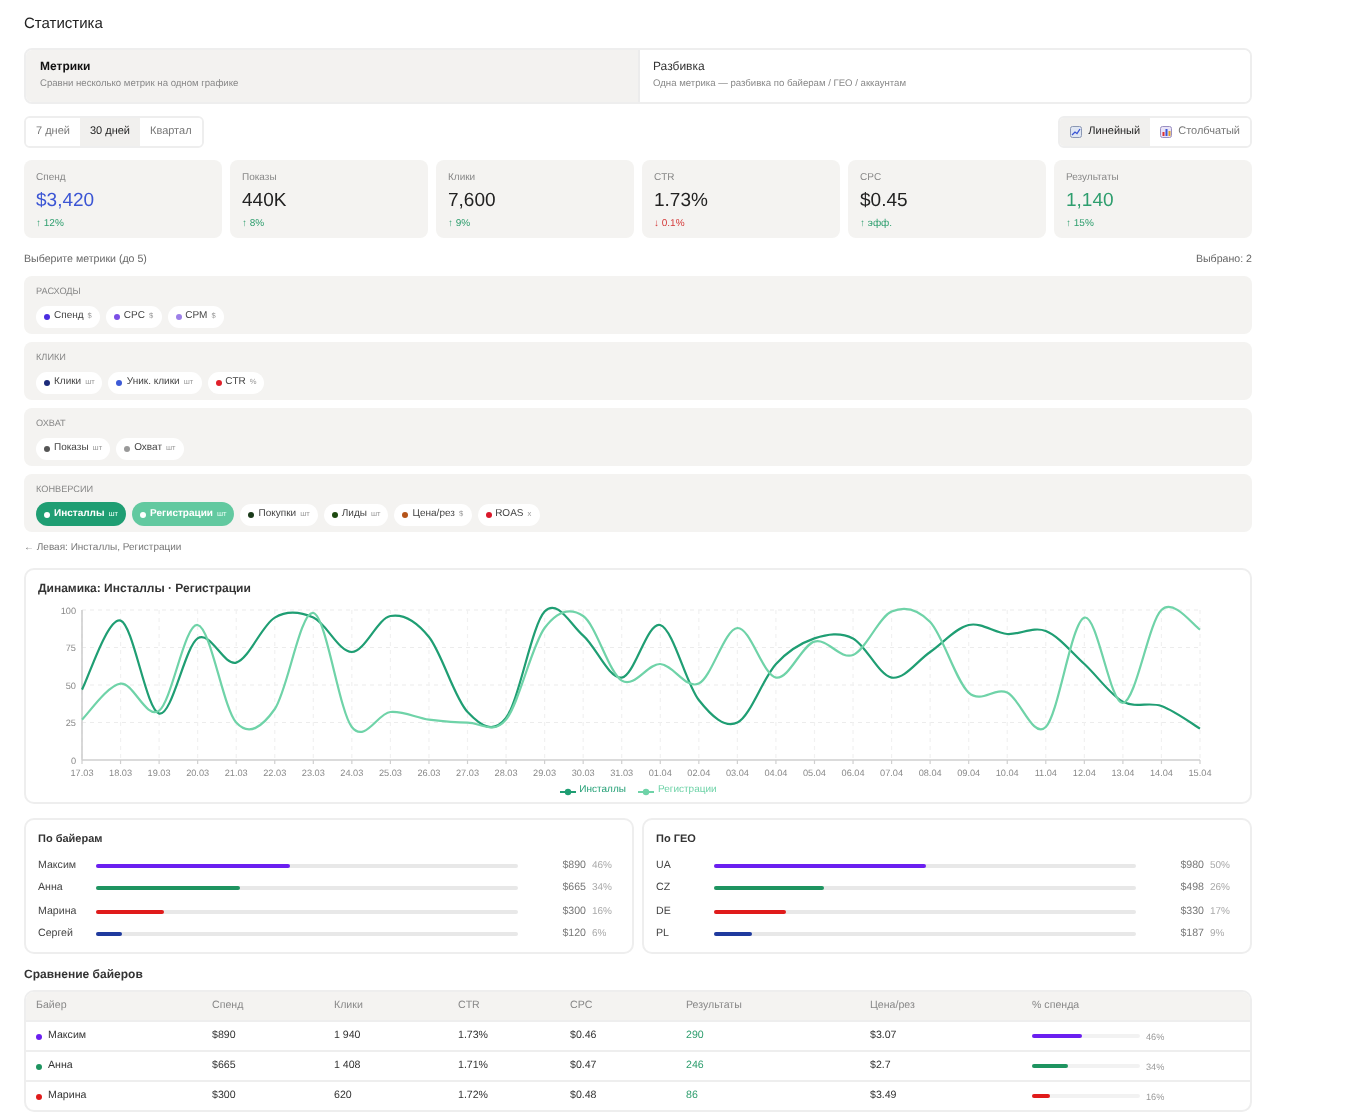 Image resolution: width=1360 pixels, height=1116 pixels. I want to click on kpi-value: 7,600, so click(472, 201).